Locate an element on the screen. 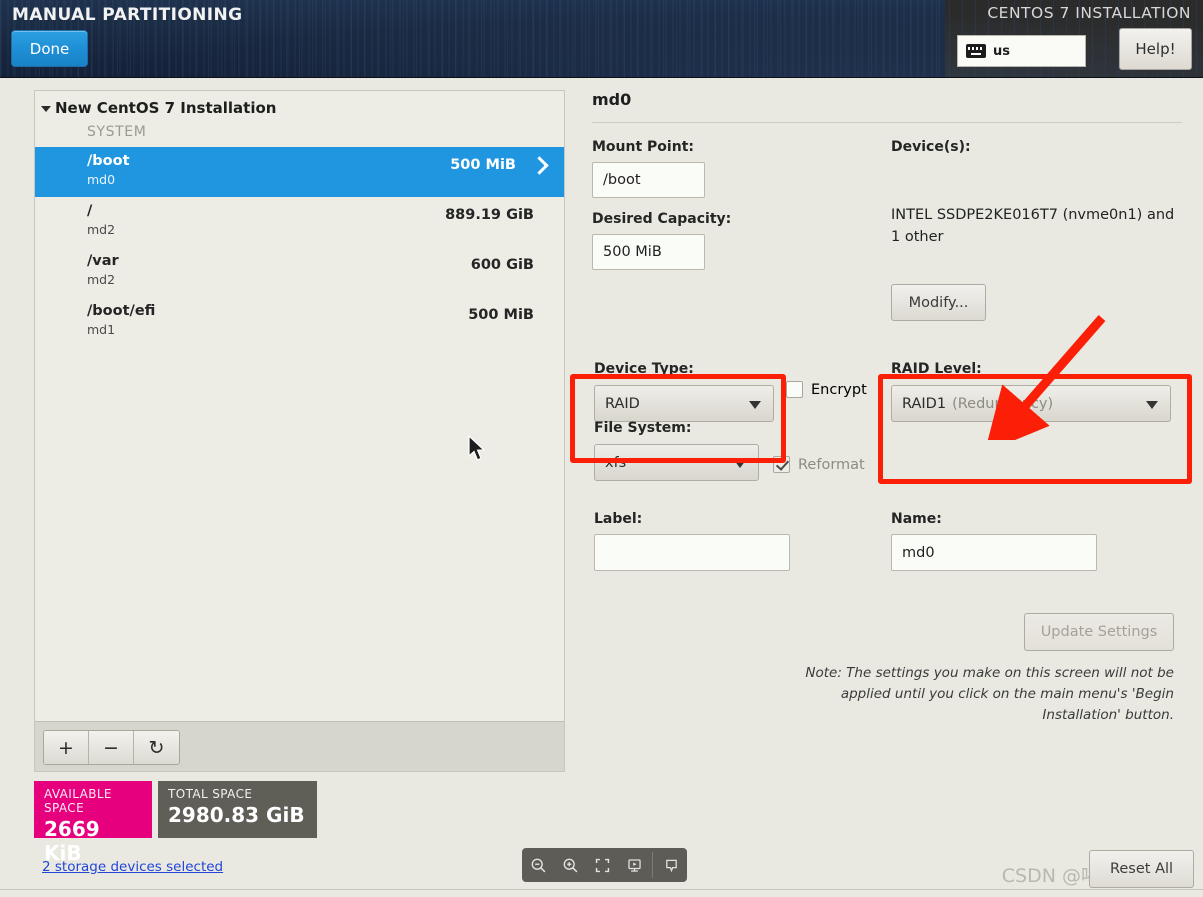 This screenshot has height=897, width=1203. partition-action-buttons: + − ↻ is located at coordinates (111, 747).